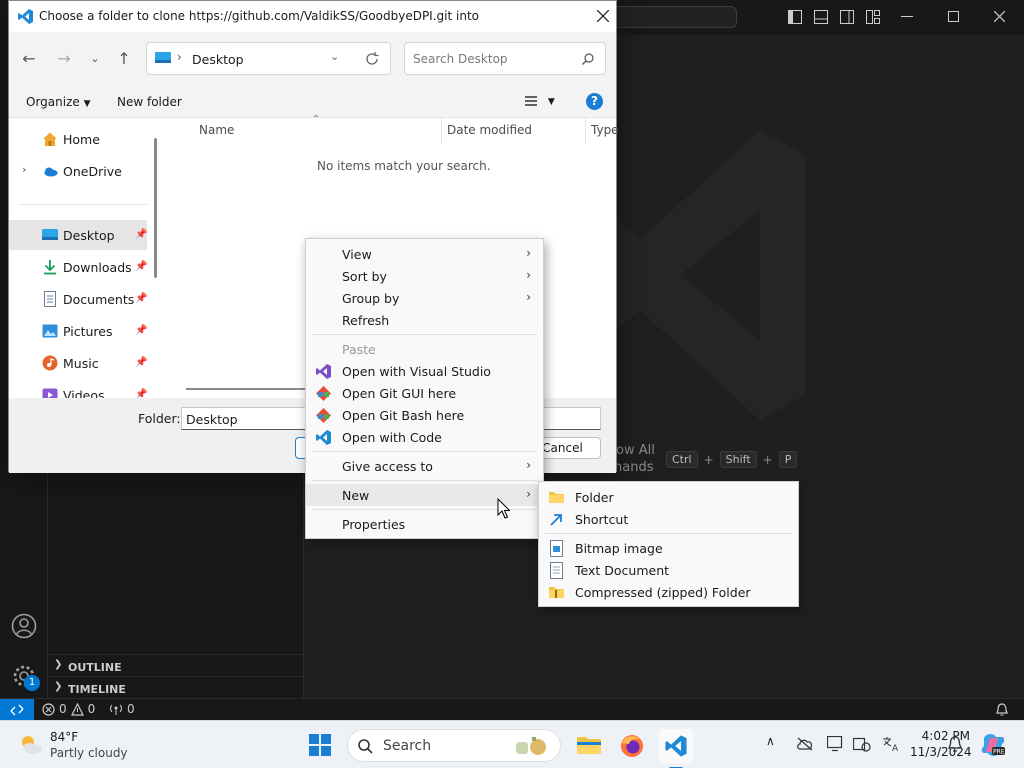 The height and width of the screenshot is (768, 1024). I want to click on timeline-section: ❯ TIMELINE, so click(176, 687).